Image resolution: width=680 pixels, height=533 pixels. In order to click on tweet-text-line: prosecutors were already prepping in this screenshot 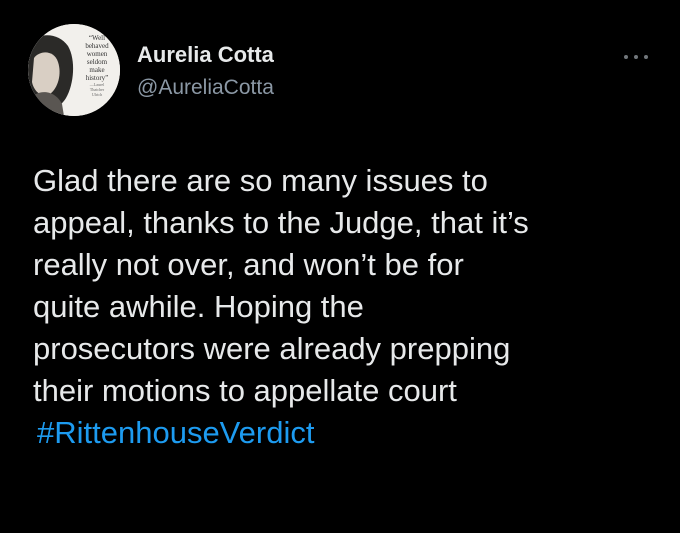, I will do `click(272, 348)`.